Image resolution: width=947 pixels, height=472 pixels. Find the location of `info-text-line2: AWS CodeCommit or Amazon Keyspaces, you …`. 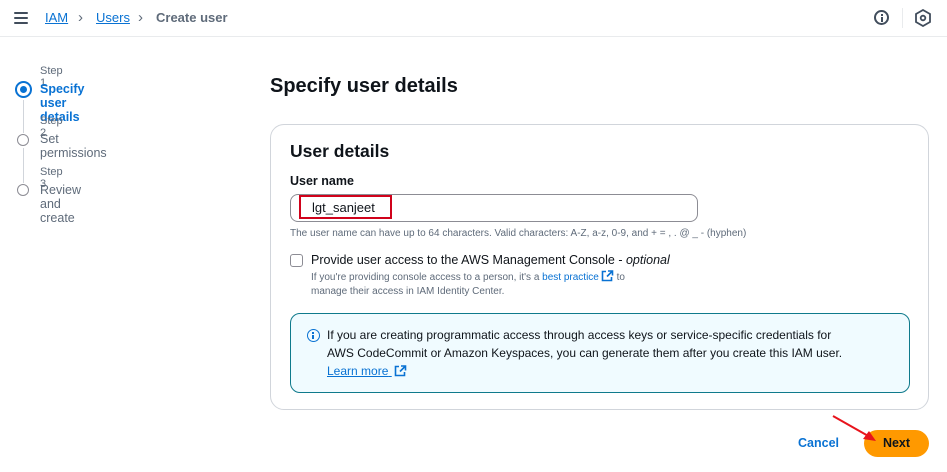

info-text-line2: AWS CodeCommit or Amazon Keyspaces, you … is located at coordinates (585, 353).